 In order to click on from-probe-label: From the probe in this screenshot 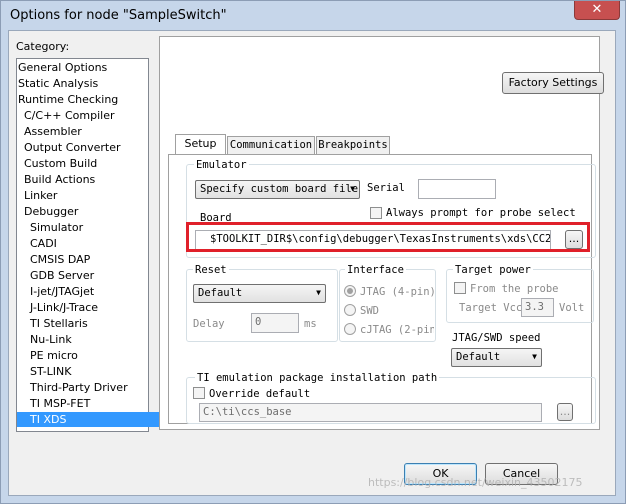, I will do `click(514, 289)`.